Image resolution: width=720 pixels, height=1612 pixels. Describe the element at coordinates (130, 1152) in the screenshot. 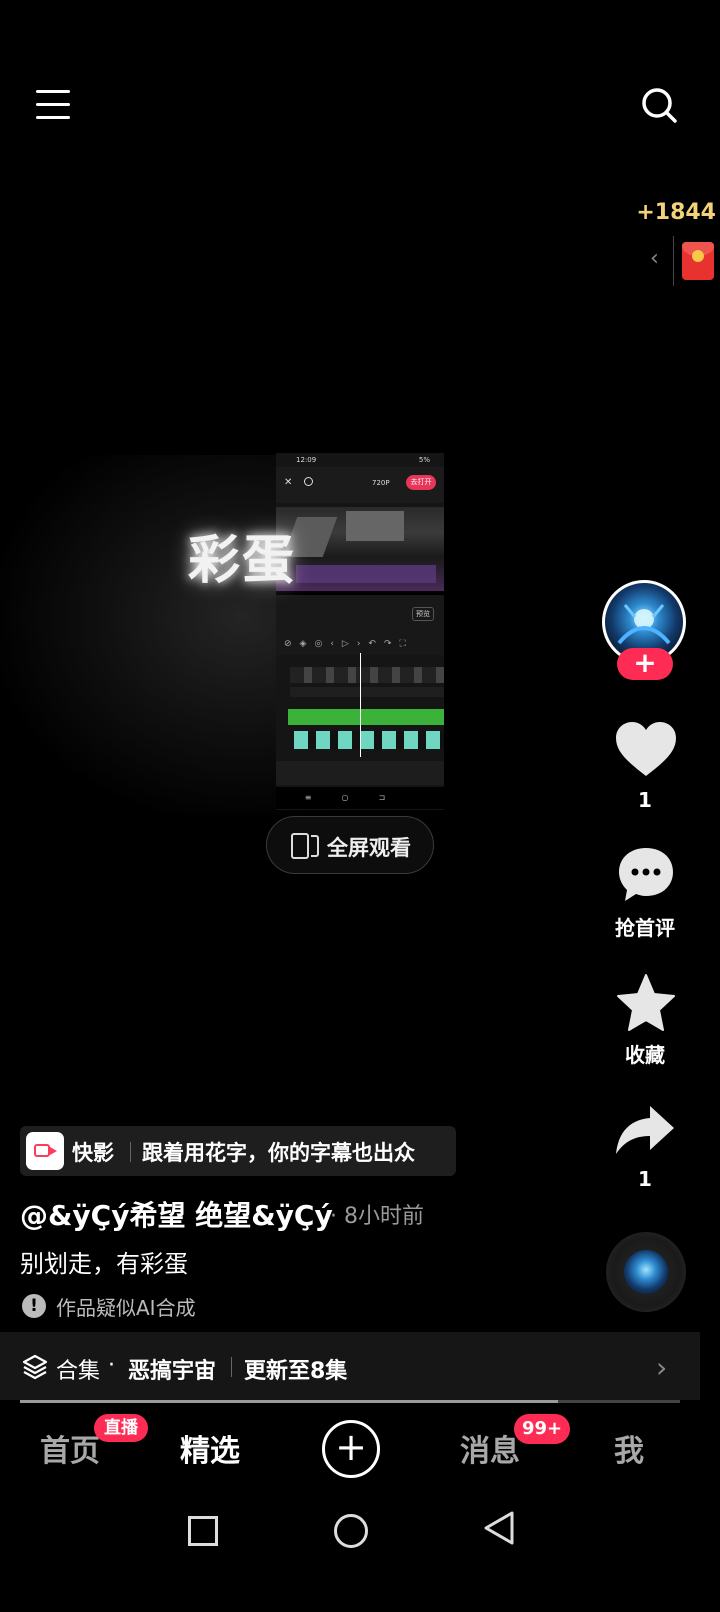

I see `app-promo-divider` at that location.